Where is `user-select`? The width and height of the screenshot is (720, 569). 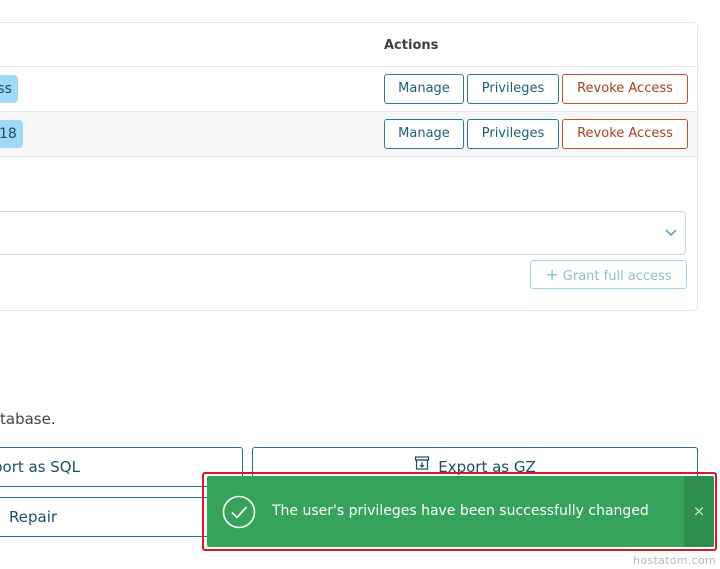 user-select is located at coordinates (343, 233).